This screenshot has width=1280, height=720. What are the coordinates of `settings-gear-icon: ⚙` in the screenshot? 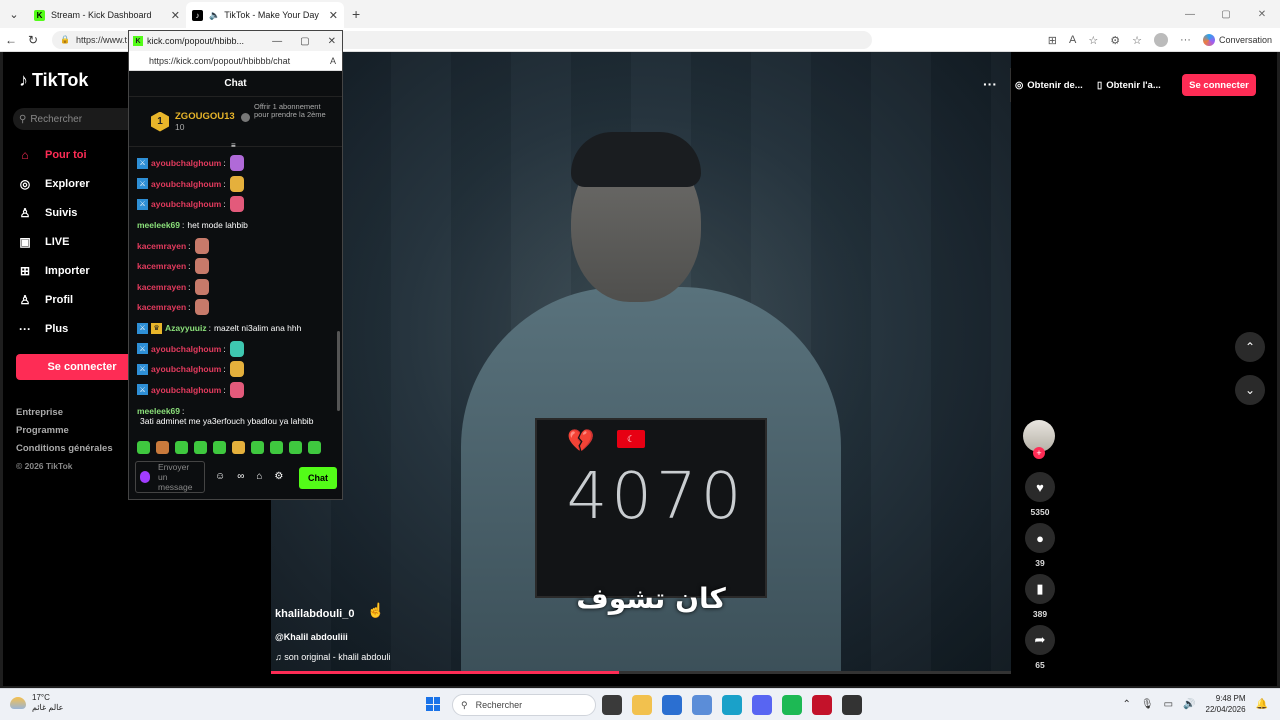 It's located at (278, 476).